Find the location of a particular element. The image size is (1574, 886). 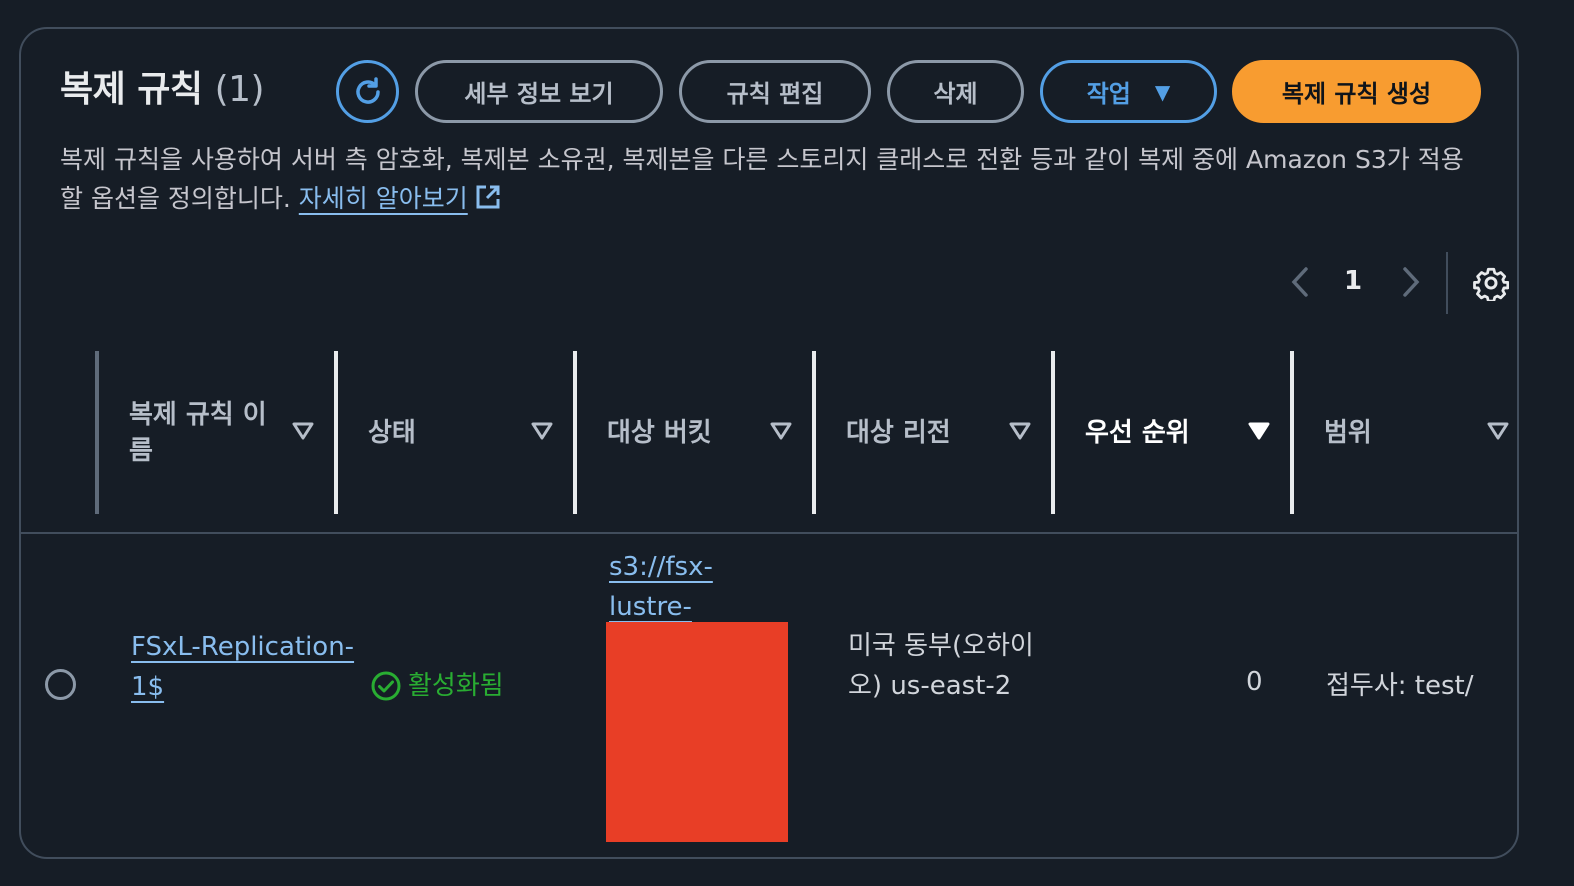

column-header-status: 상태 is located at coordinates (455, 432).